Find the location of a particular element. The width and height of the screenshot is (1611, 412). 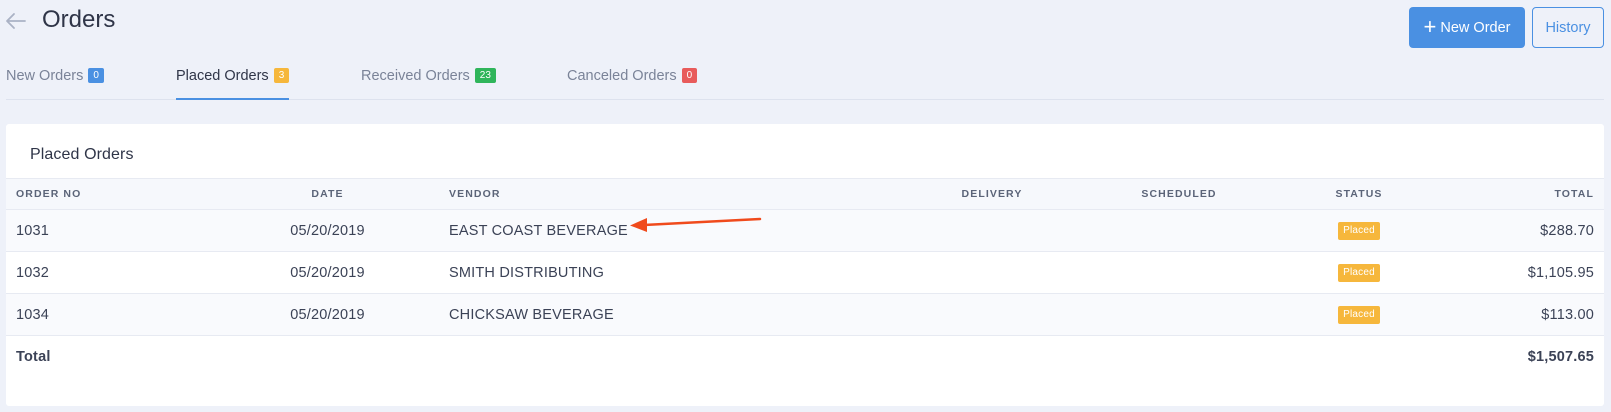

vendor-cell: SMITH DISTRIBUTING is located at coordinates (662, 272).